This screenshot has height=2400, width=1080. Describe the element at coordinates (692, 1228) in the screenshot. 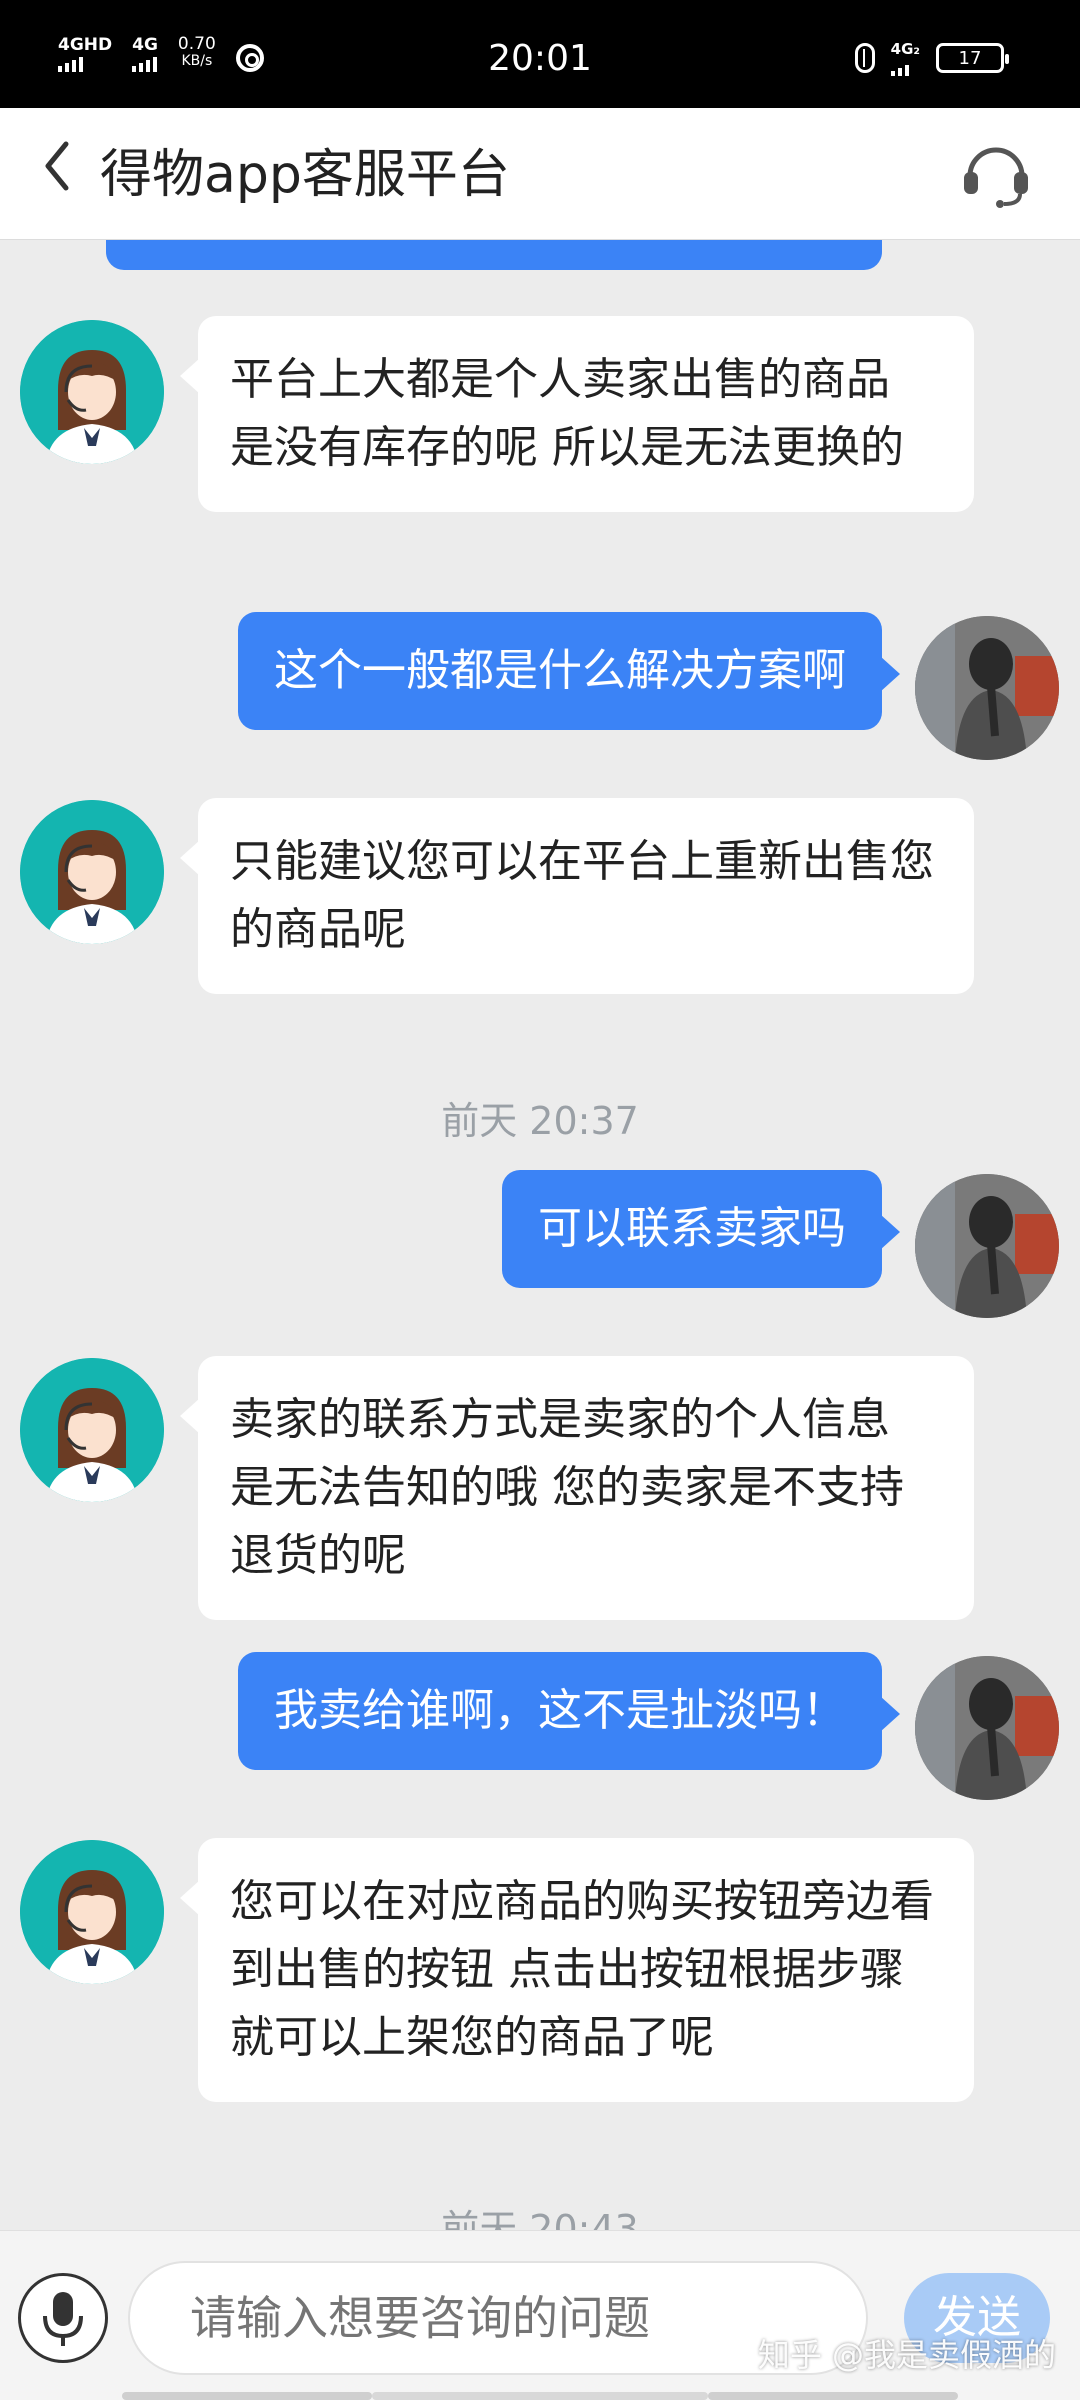

I see `user-message-text: 可以联系卖家吗` at that location.